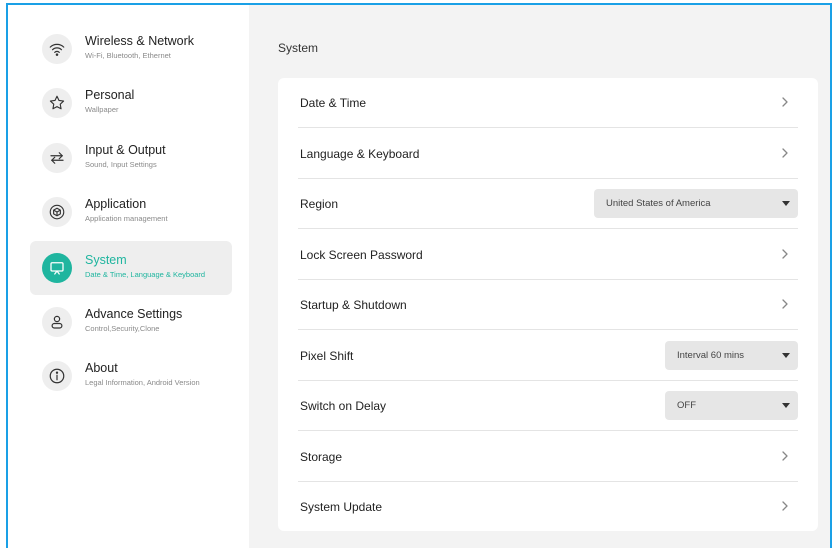  I want to click on row-lock-screen-password: Lock Screen Password, so click(548, 255).